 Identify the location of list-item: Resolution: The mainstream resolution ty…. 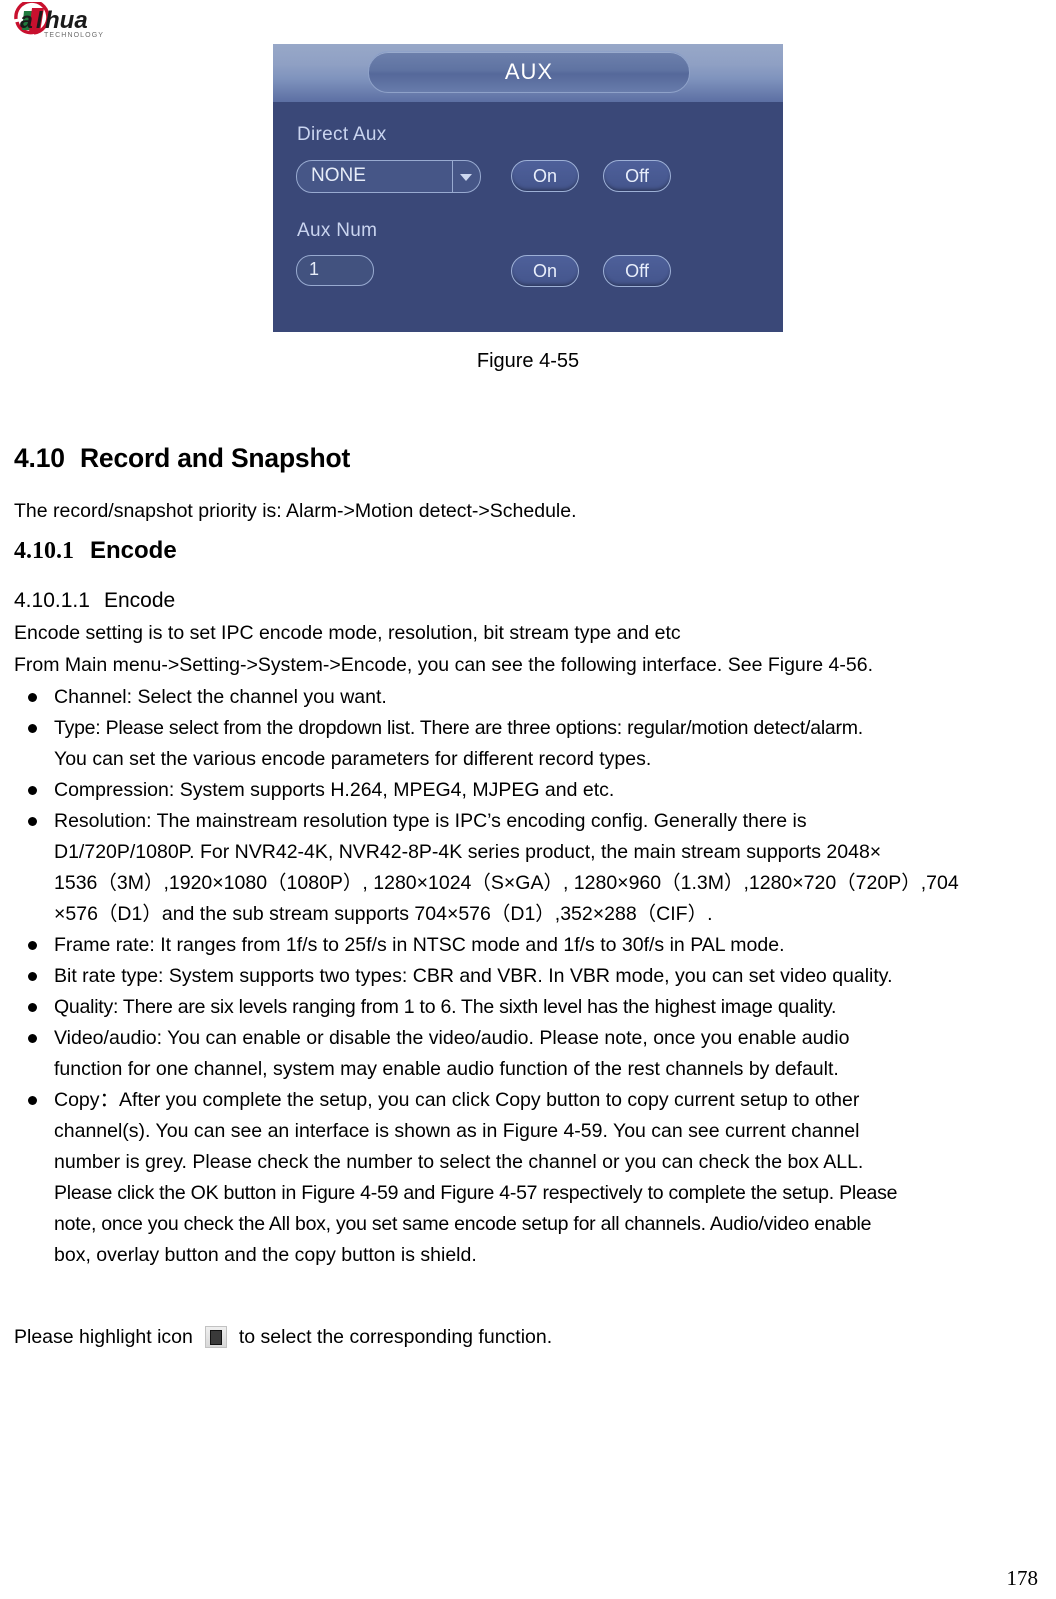
(529, 868).